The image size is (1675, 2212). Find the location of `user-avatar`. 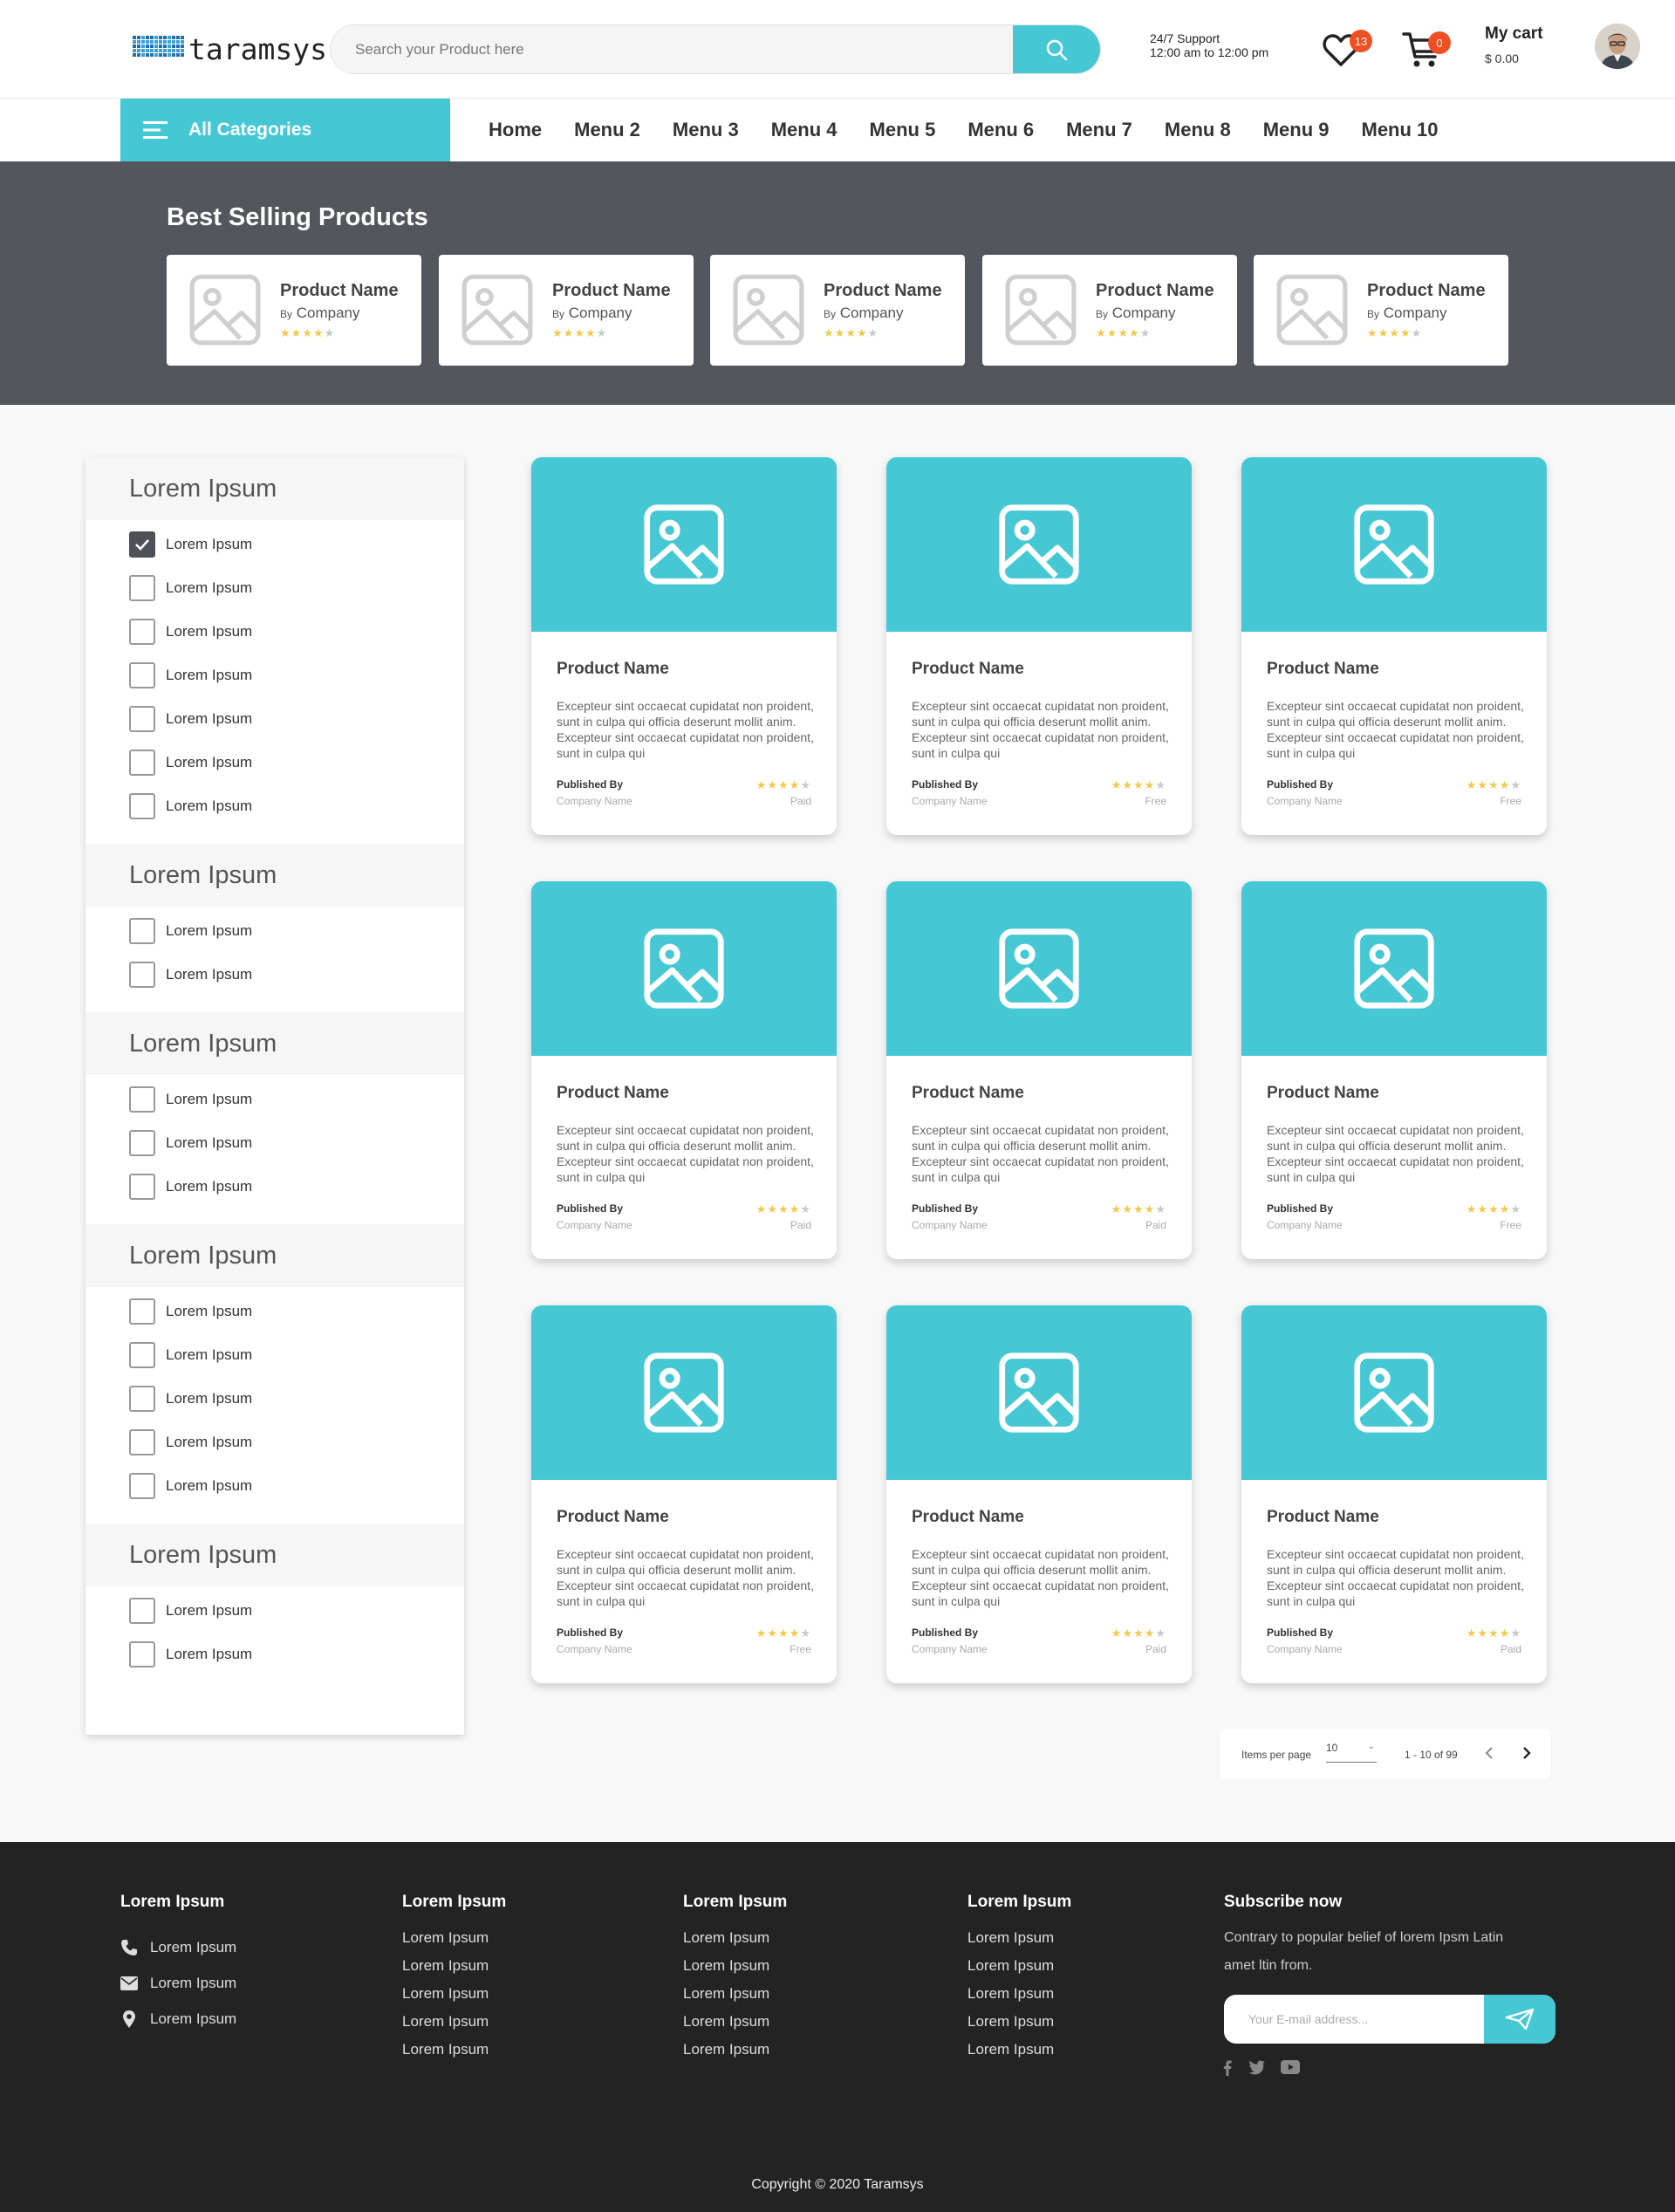

user-avatar is located at coordinates (1618, 46).